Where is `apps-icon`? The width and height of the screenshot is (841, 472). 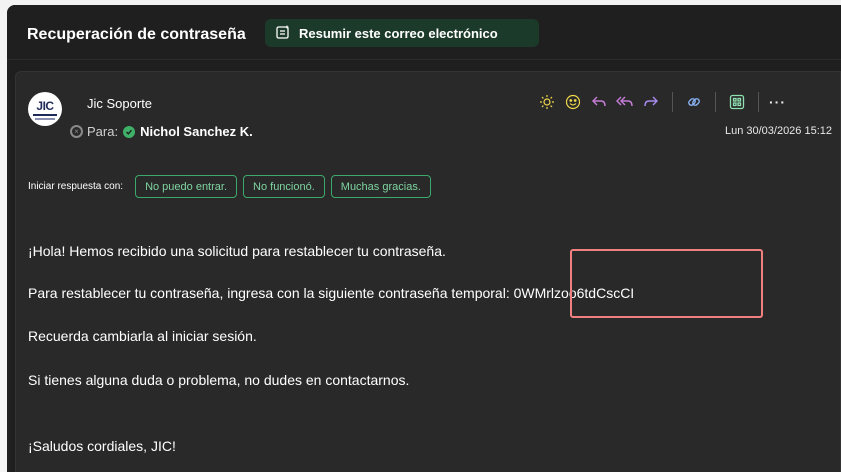 apps-icon is located at coordinates (737, 102).